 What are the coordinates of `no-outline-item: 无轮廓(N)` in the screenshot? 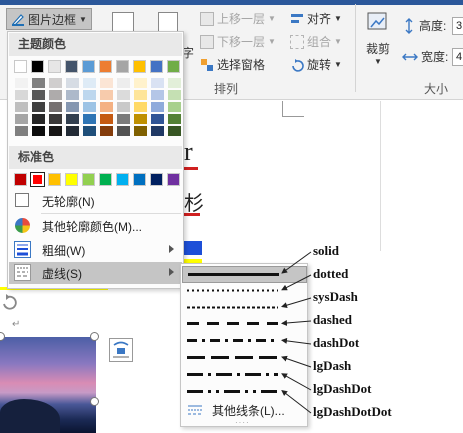 It's located at (95, 201).